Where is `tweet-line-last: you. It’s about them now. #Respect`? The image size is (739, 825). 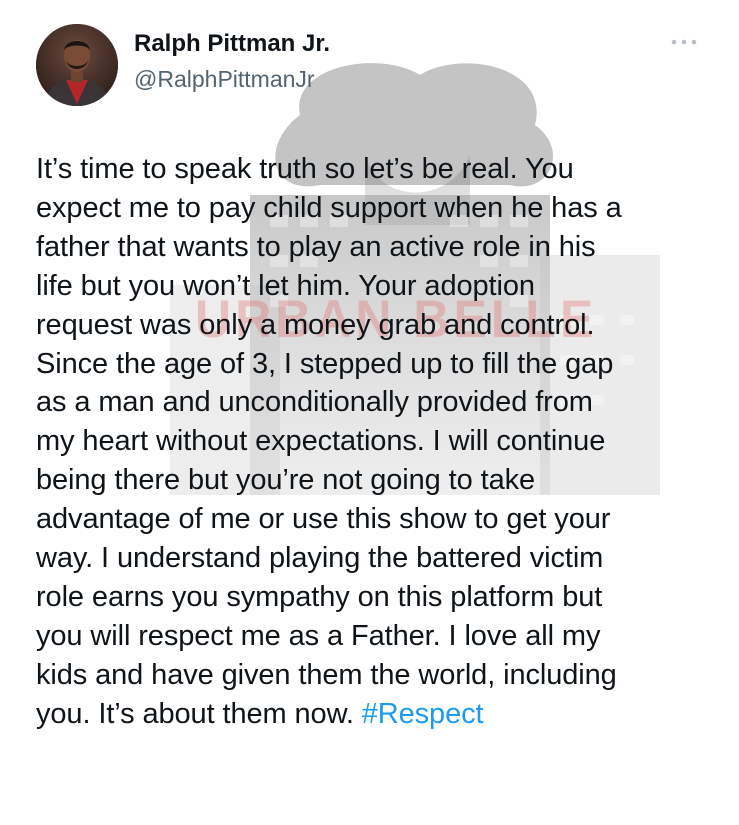 tweet-line-last: you. It’s about them now. #Respect is located at coordinates (381, 714).